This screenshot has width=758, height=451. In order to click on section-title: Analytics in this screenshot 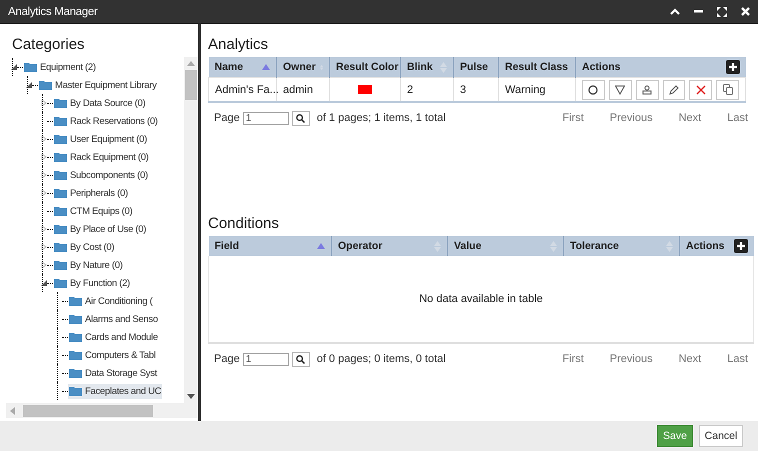, I will do `click(239, 45)`.